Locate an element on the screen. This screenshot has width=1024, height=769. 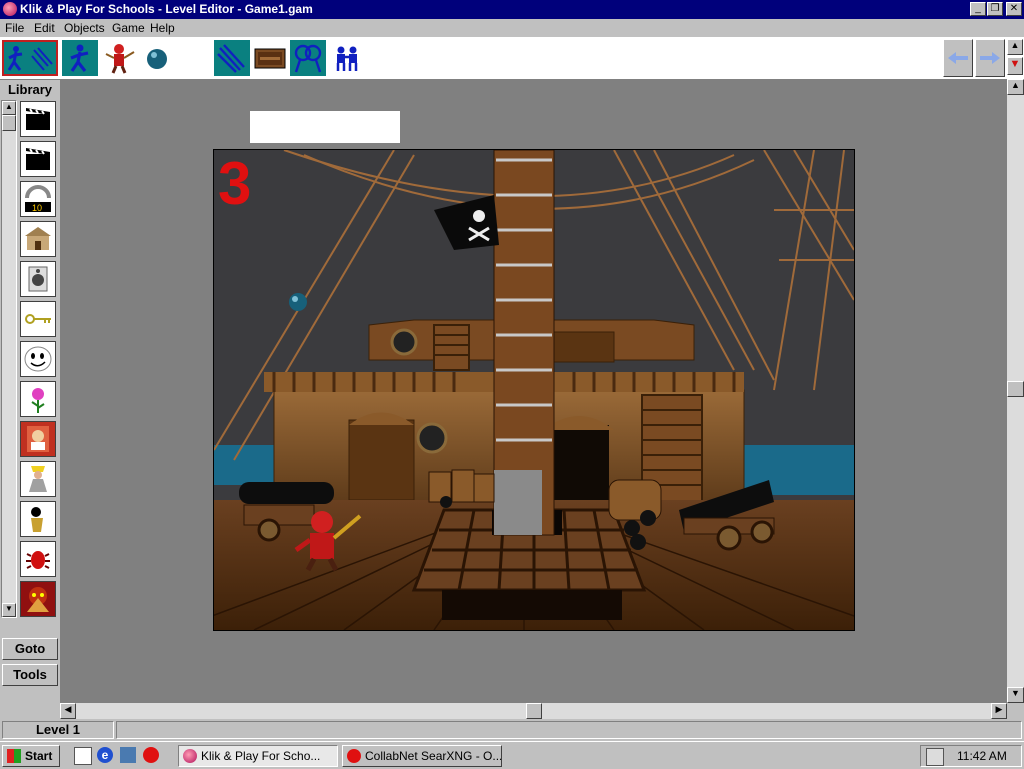
tools-button: Tools is located at coordinates (30, 675).